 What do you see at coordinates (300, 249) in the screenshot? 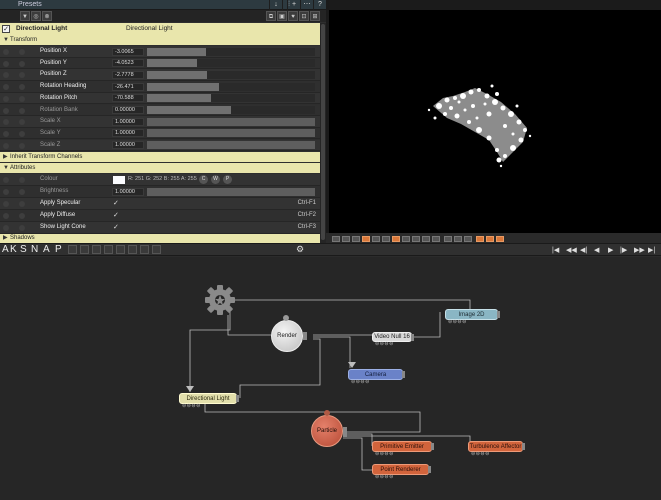
I see `gear-icon: ⚙` at bounding box center [300, 249].